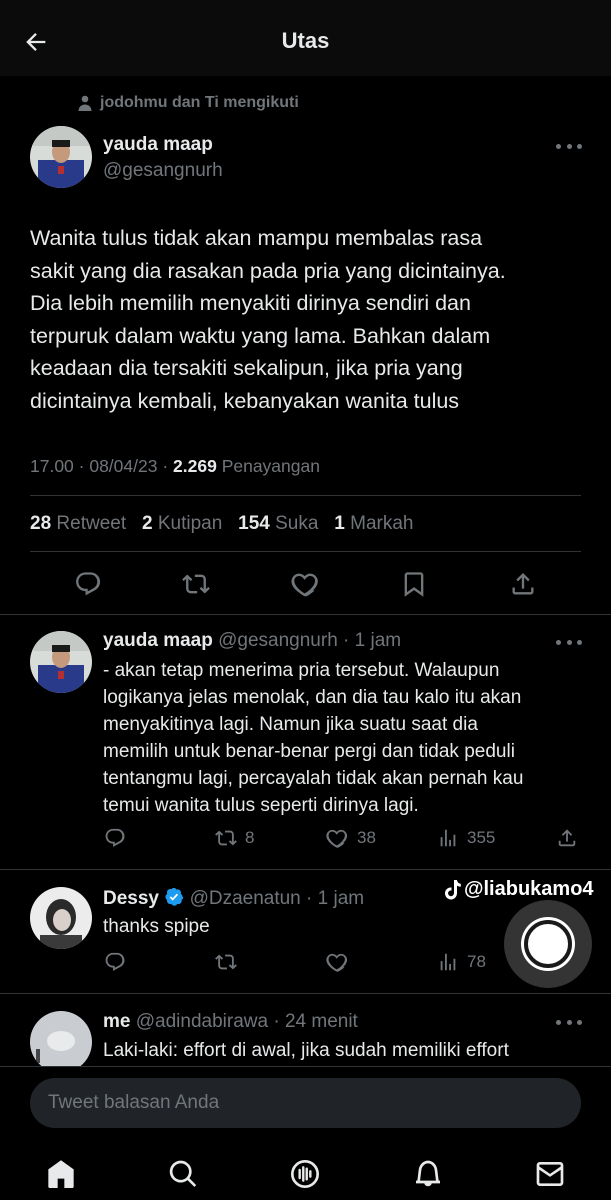  I want to click on like-stat: 154 Suka, so click(278, 523).